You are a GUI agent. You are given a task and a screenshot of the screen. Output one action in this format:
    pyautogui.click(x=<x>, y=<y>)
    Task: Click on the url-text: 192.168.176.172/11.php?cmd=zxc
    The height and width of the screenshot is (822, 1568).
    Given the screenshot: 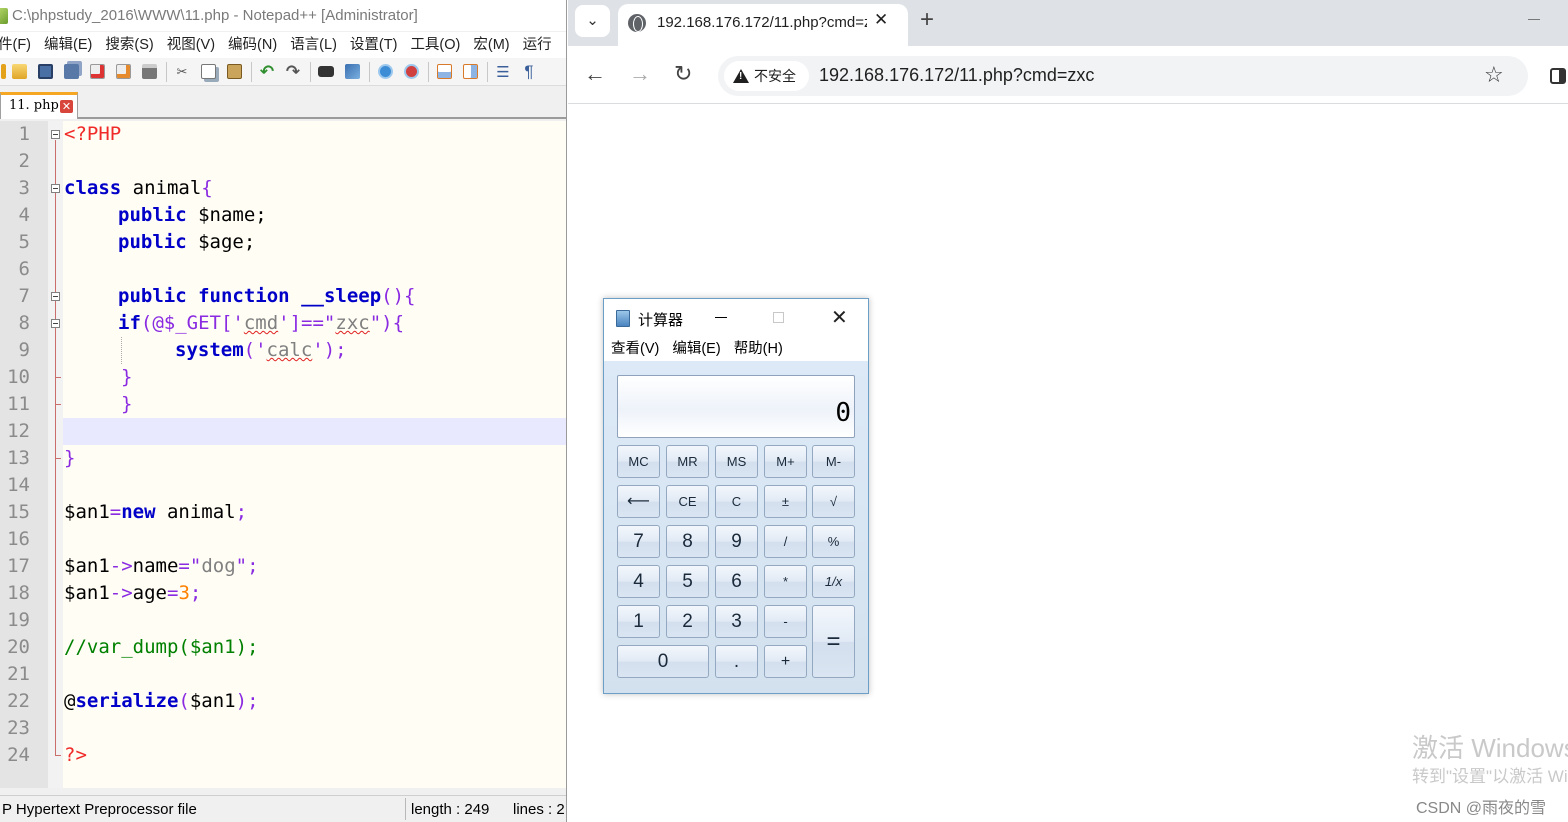 What is the action you would take?
    pyautogui.click(x=956, y=75)
    